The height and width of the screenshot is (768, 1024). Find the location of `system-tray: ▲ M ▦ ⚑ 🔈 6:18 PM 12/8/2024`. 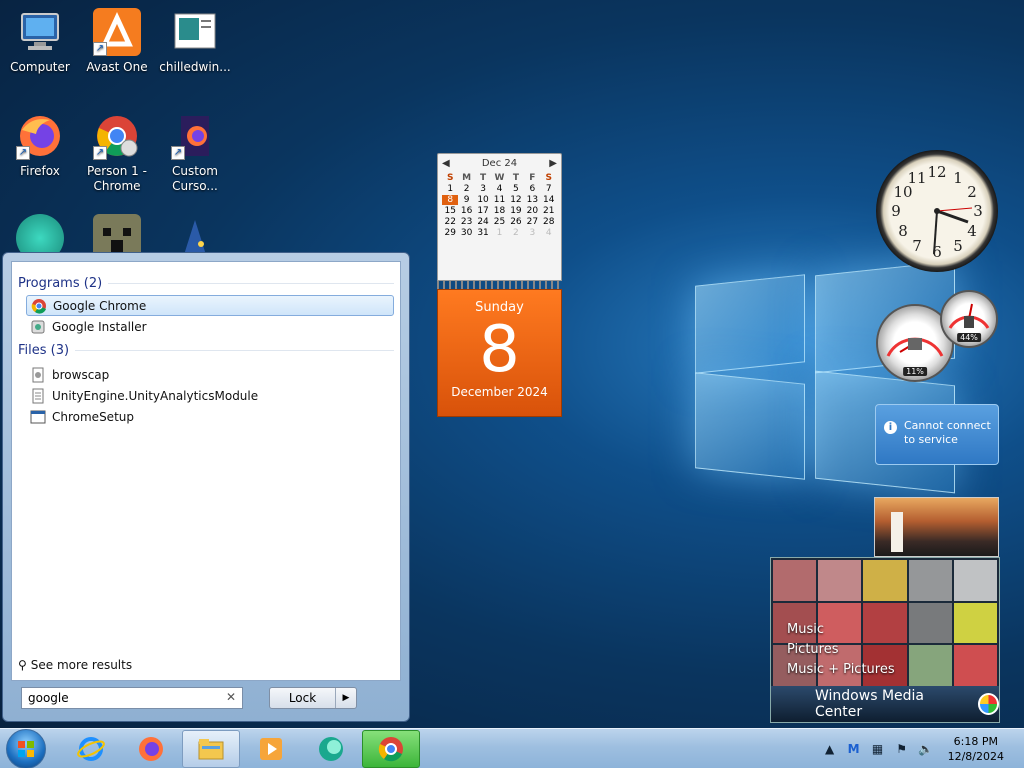

system-tray: ▲ M ▦ ⚑ 🔈 6:18 PM 12/8/2024 is located at coordinates (923, 748).